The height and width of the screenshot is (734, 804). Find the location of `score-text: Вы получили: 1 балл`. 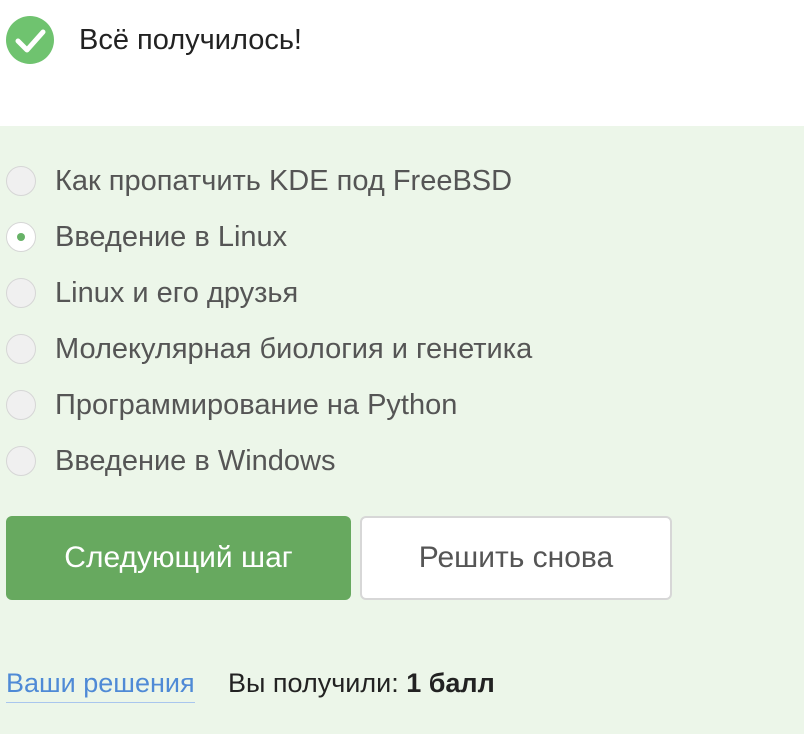

score-text: Вы получили: 1 балл is located at coordinates (361, 683).